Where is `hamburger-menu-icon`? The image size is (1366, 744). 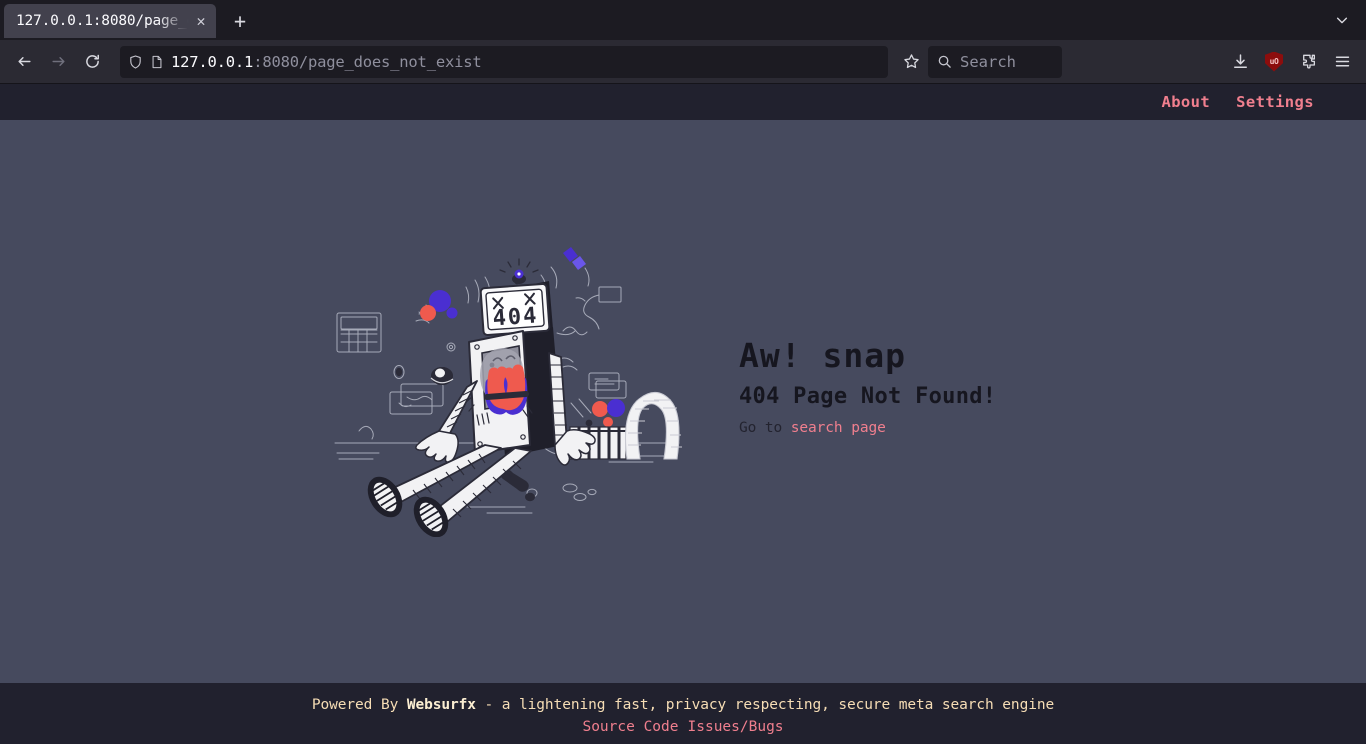
hamburger-menu-icon is located at coordinates (1342, 62).